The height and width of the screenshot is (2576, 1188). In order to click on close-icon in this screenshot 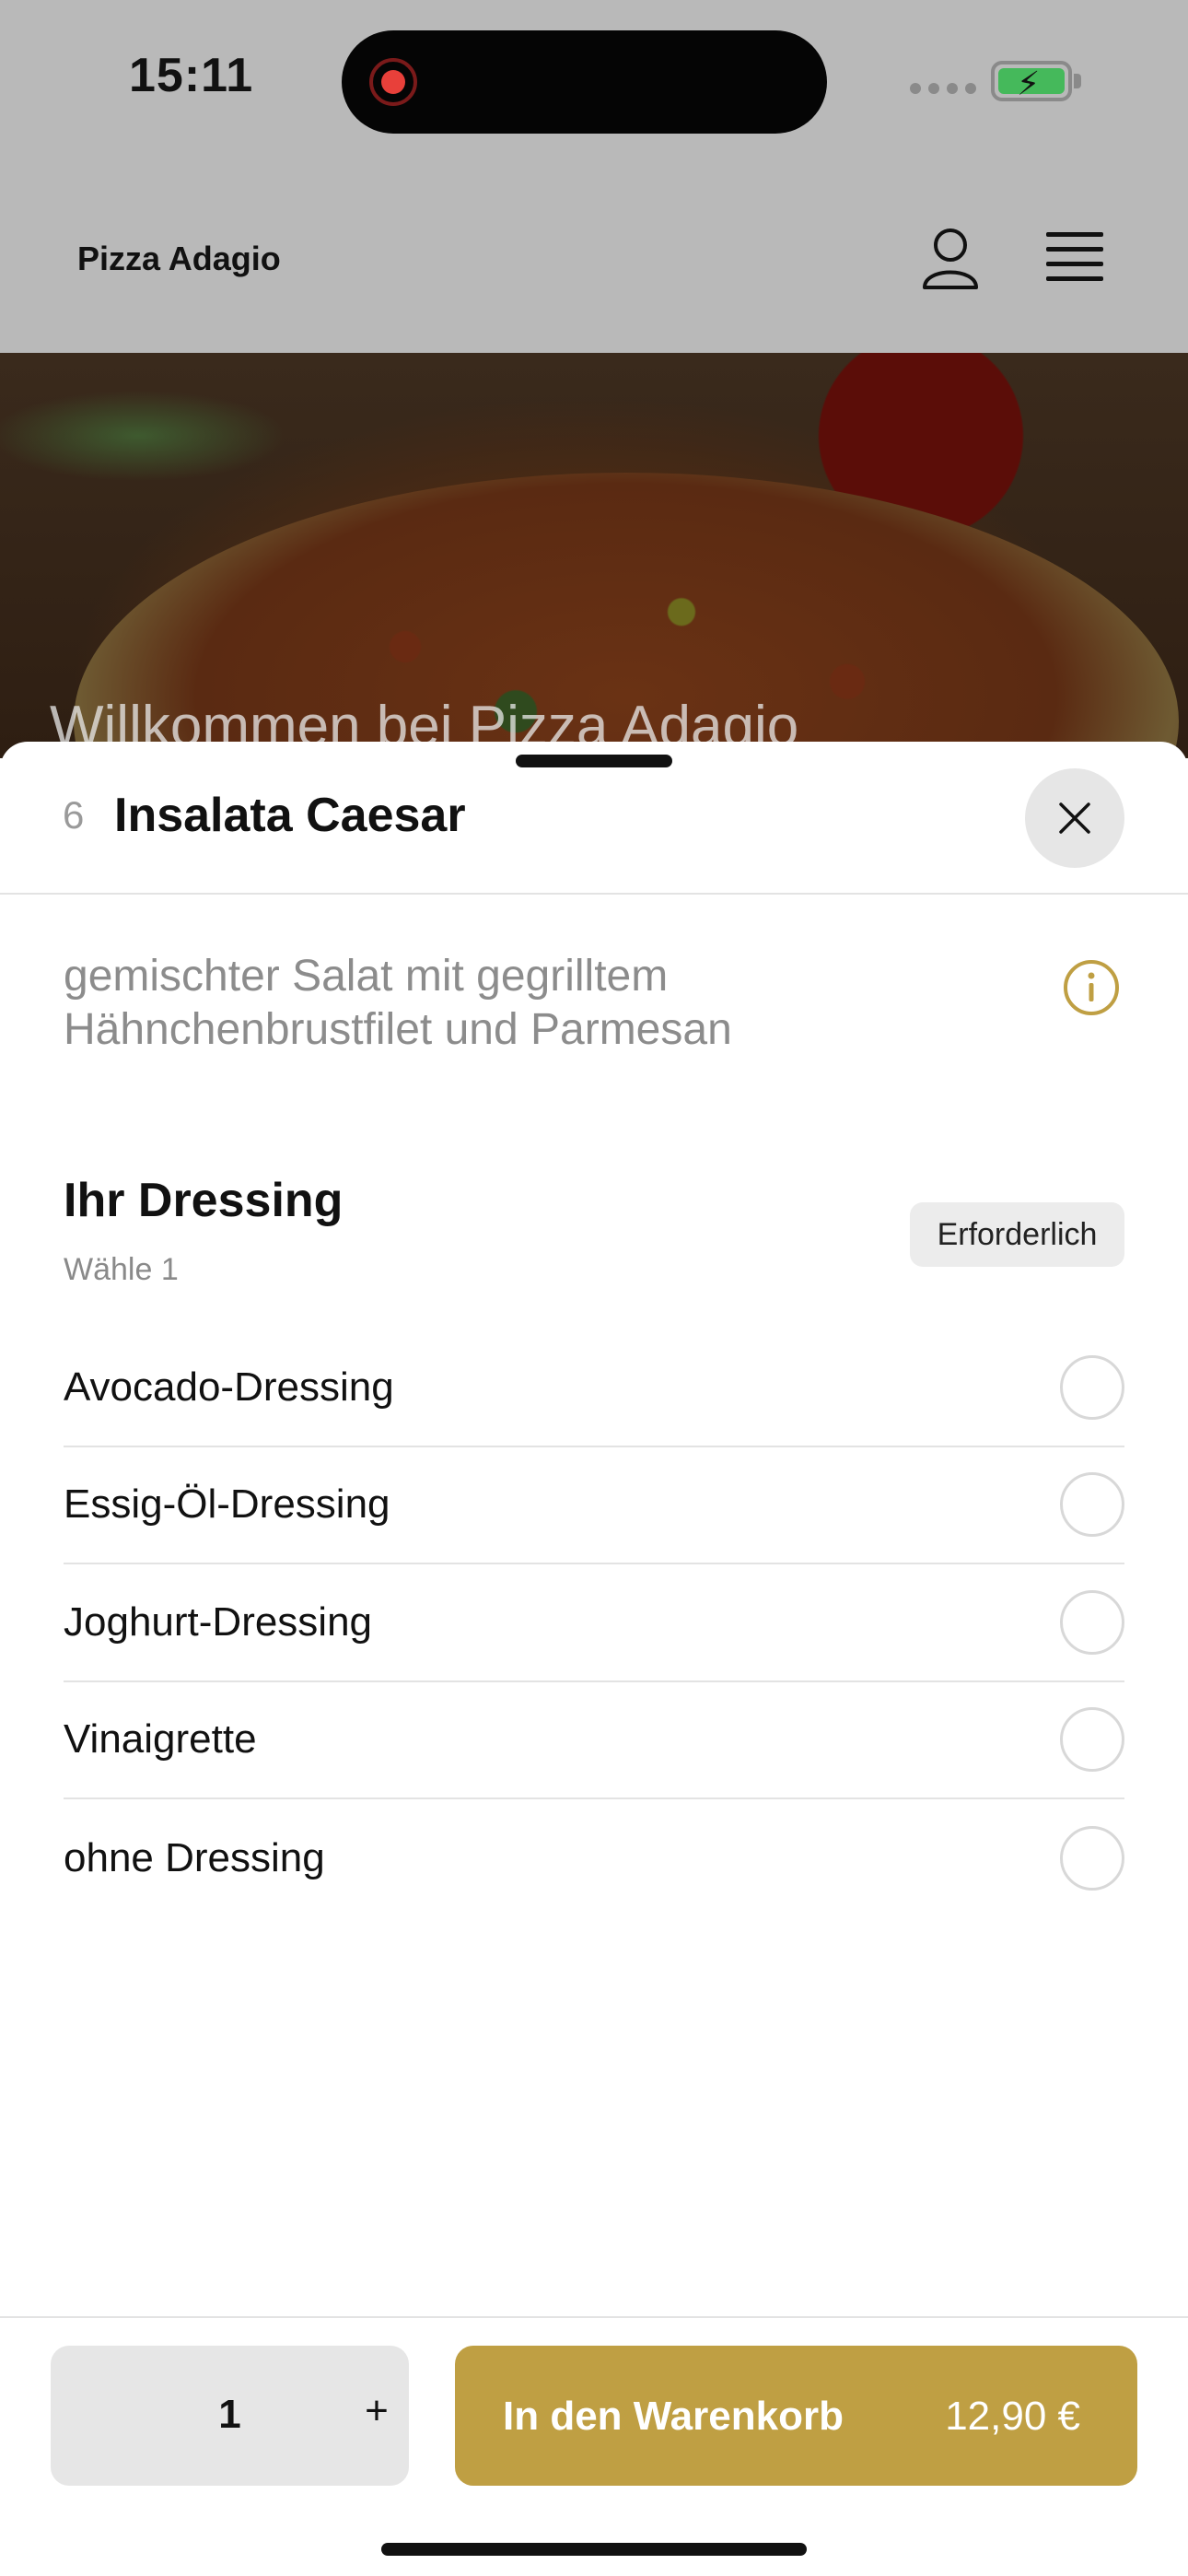, I will do `click(1074, 818)`.